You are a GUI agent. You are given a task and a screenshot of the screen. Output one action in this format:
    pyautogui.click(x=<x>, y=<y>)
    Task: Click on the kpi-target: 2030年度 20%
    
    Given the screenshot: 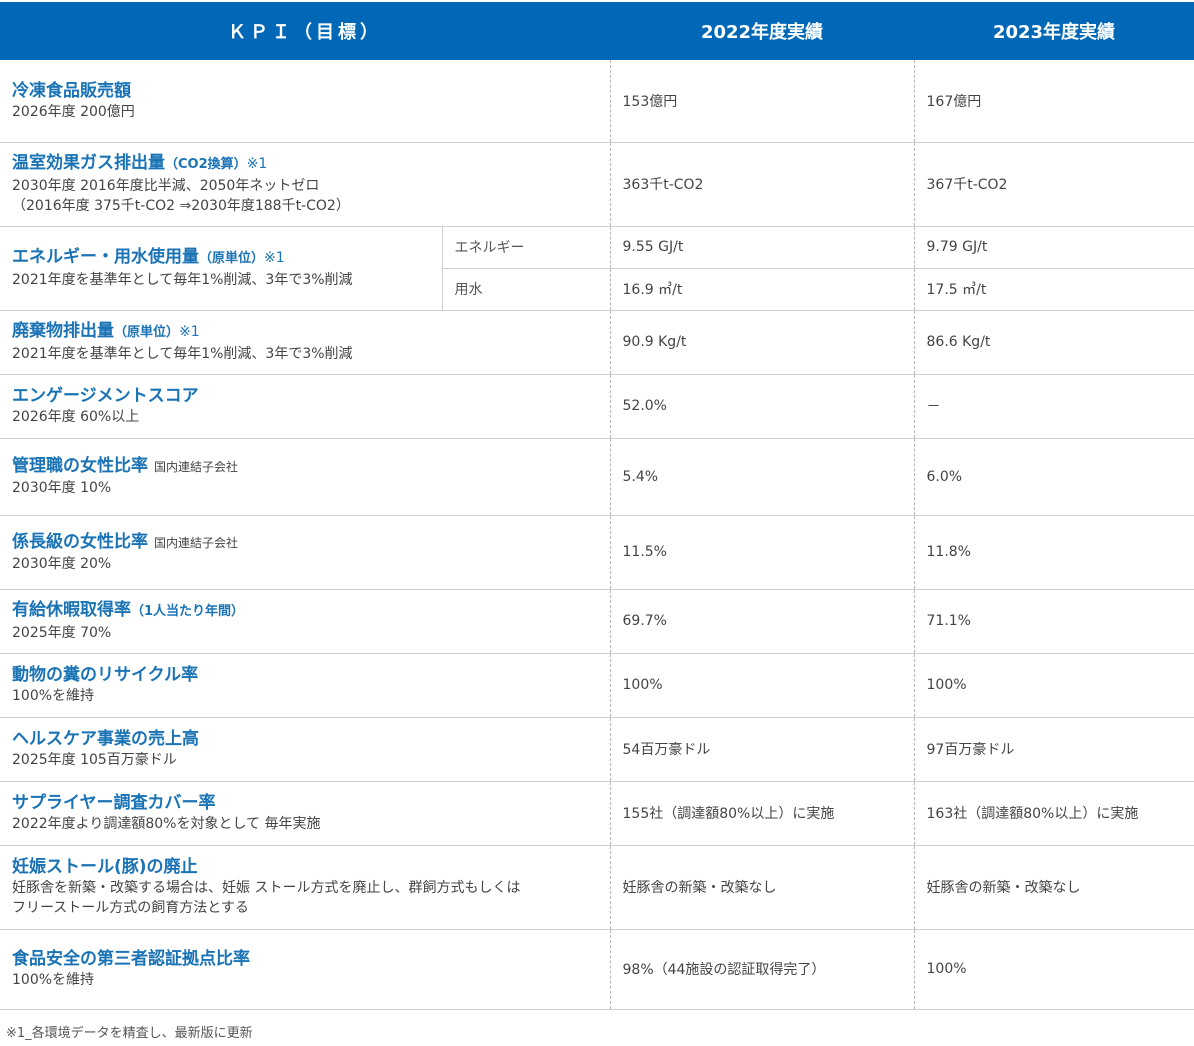 What is the action you would take?
    pyautogui.click(x=62, y=563)
    